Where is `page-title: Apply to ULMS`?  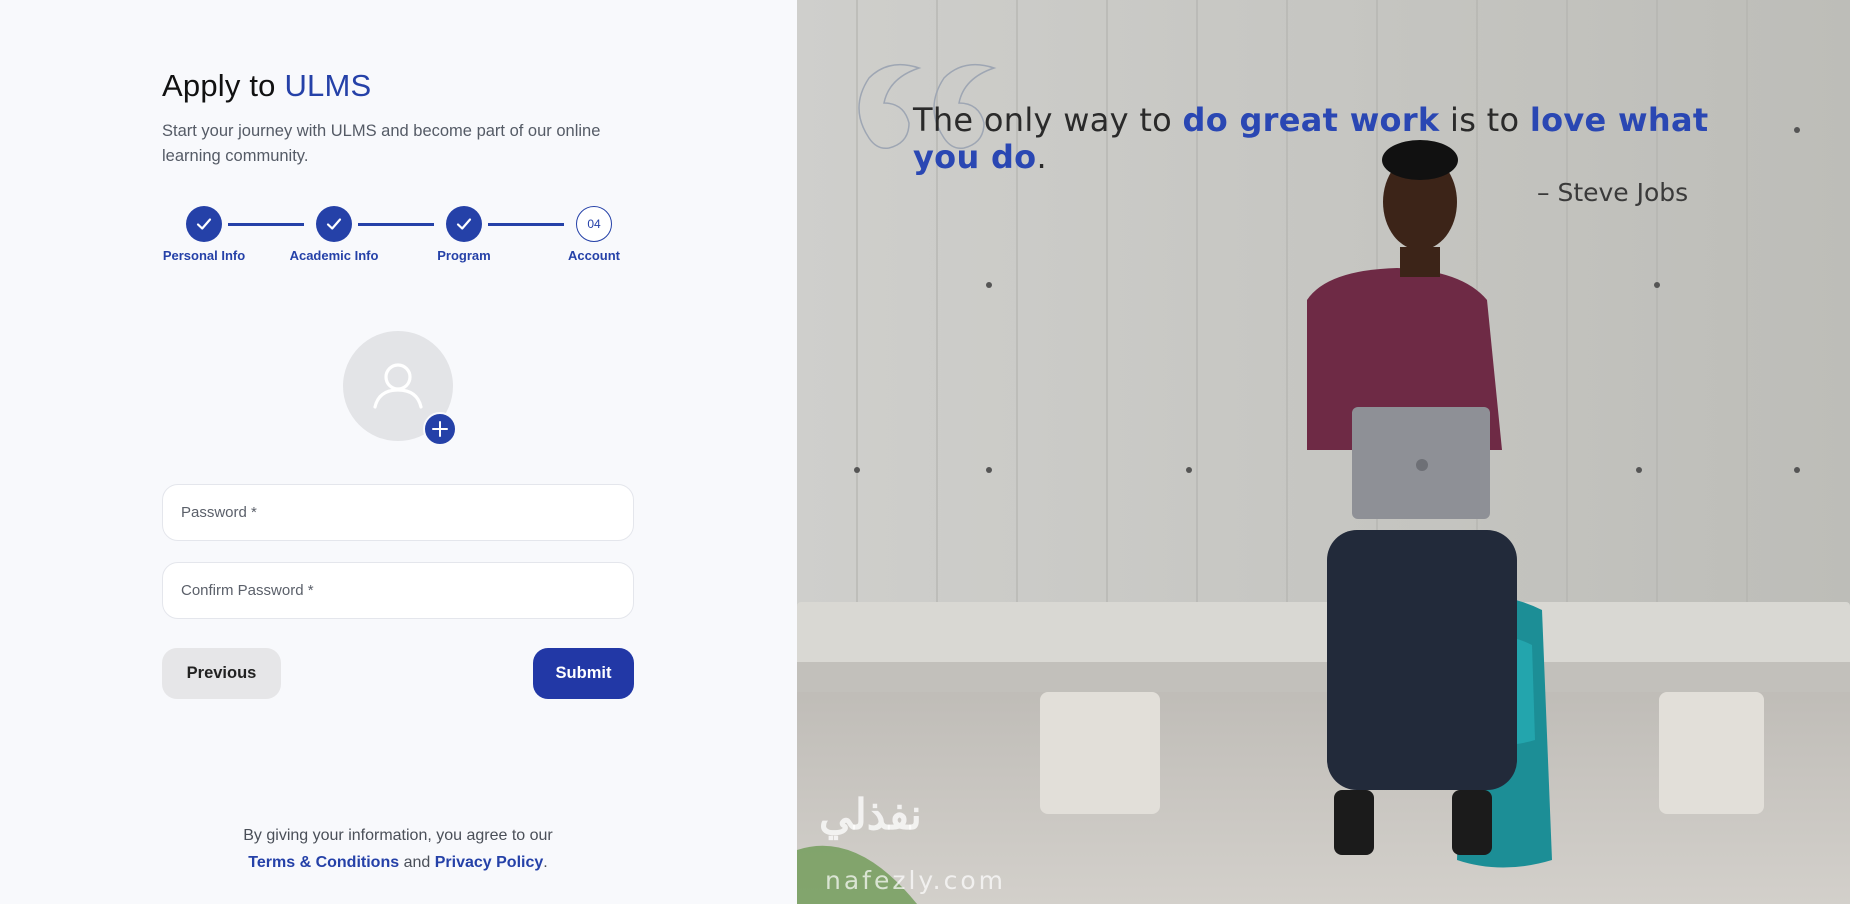 page-title: Apply to ULMS is located at coordinates (266, 86).